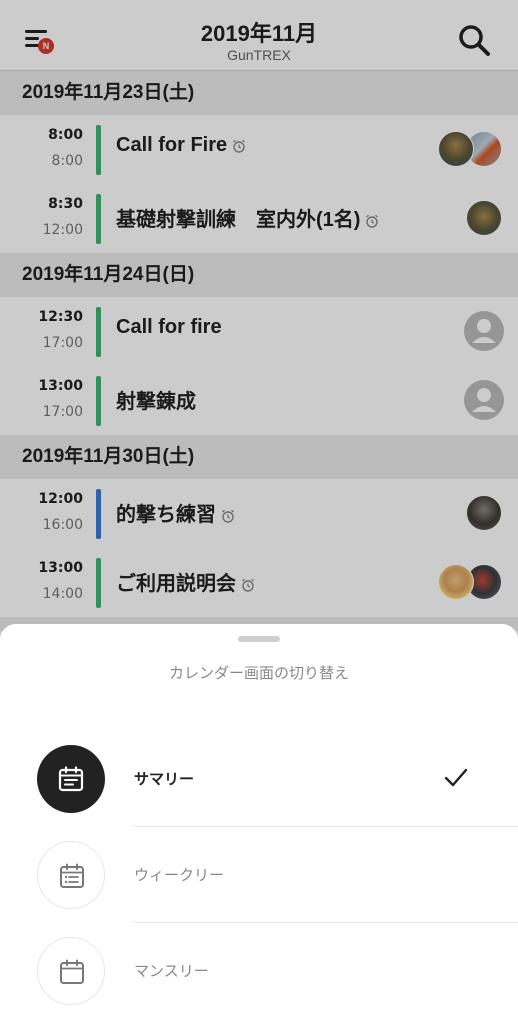 The image size is (518, 1024). I want to click on view-option-monthly: マンスリー, so click(259, 971).